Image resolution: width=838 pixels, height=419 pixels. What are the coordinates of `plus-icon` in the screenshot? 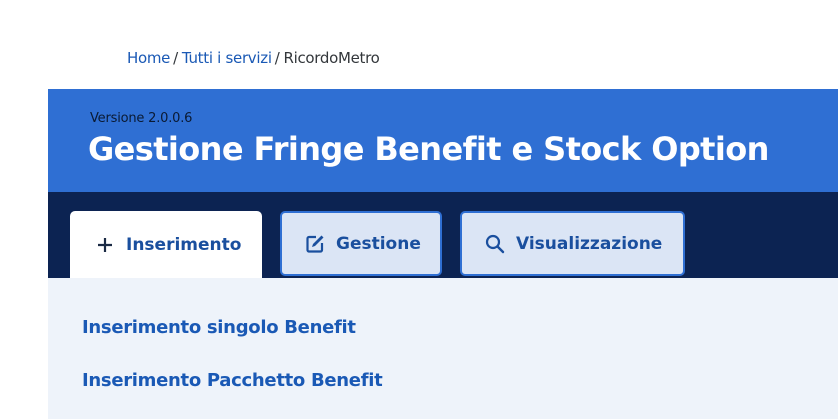 It's located at (105, 245).